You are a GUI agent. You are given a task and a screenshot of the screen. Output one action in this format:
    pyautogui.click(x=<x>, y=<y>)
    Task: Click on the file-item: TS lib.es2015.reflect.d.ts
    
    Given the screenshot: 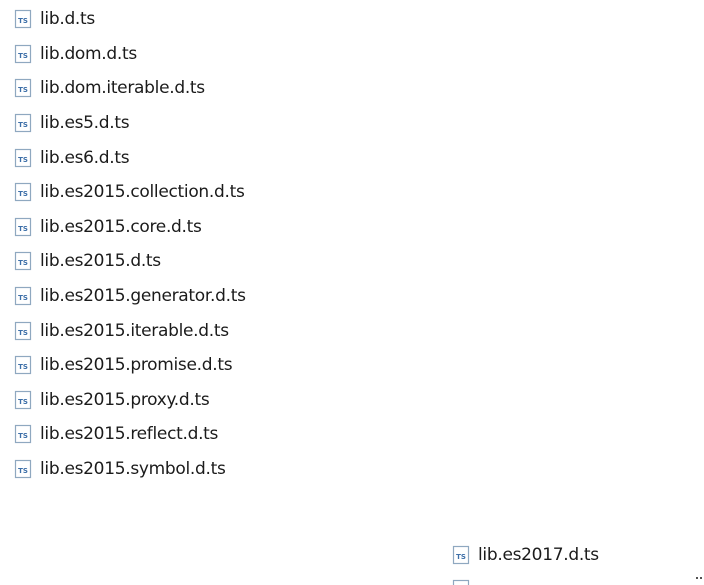 What is the action you would take?
    pyautogui.click(x=130, y=434)
    